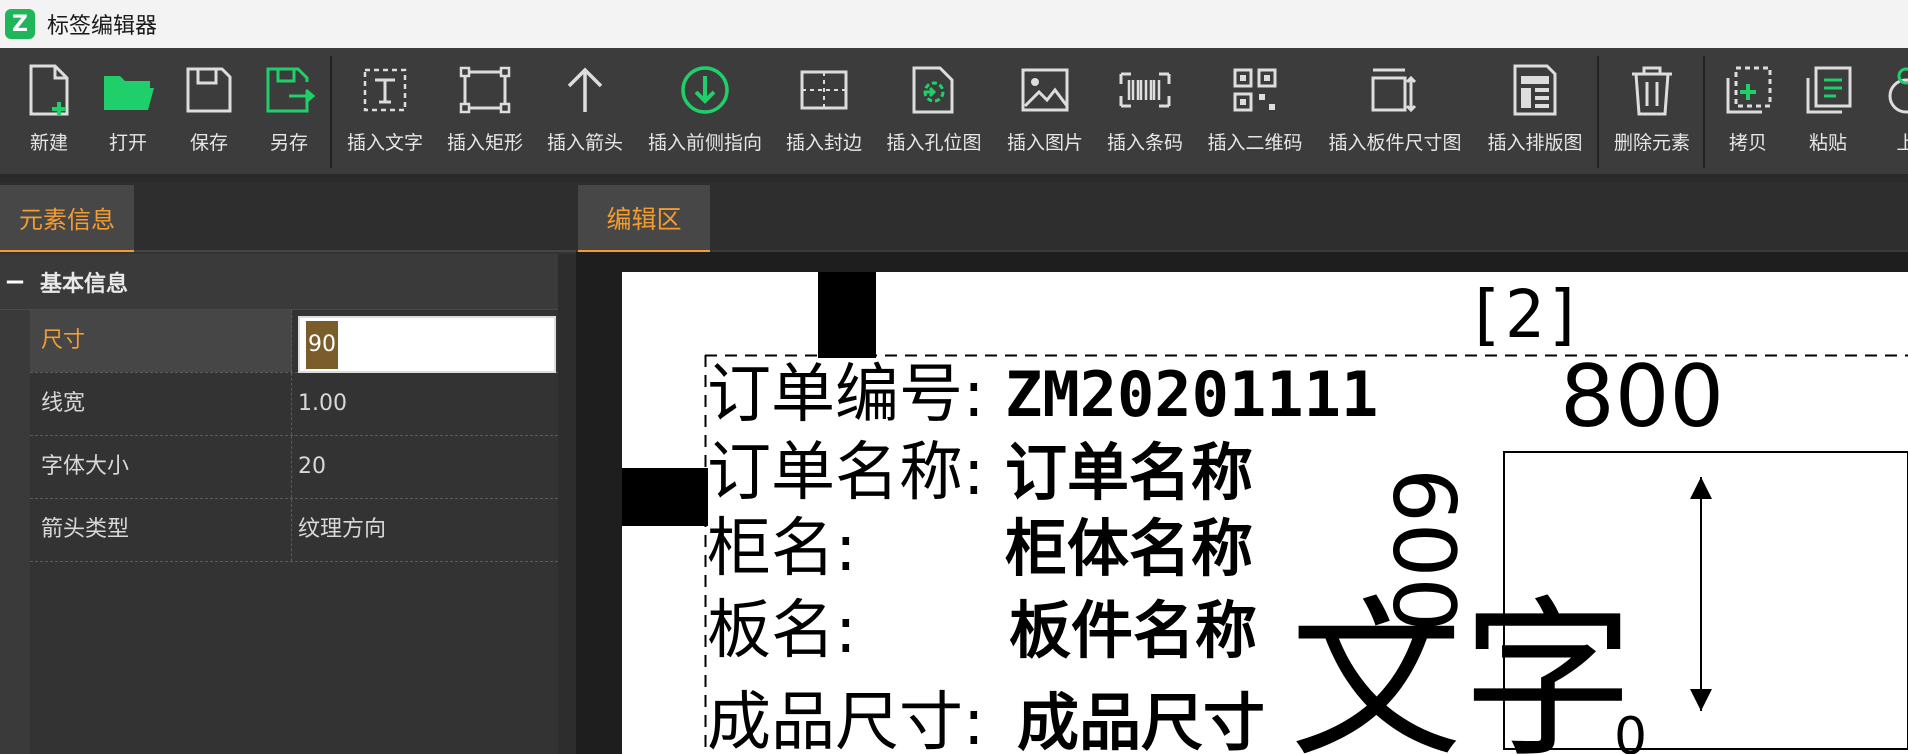 The height and width of the screenshot is (754, 1908). What do you see at coordinates (161, 467) in the screenshot?
I see `property-key: 字体大小` at bounding box center [161, 467].